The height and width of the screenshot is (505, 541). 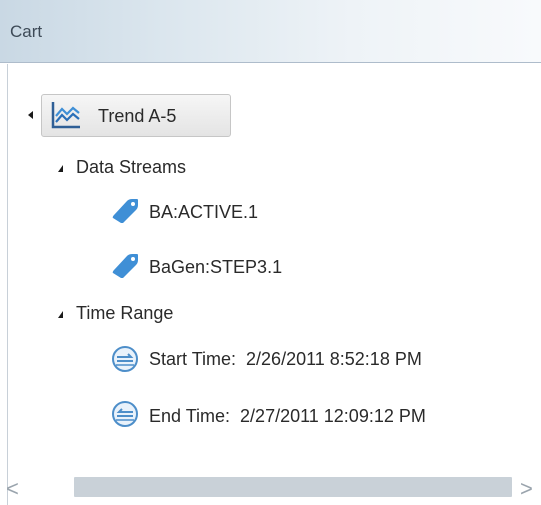 I want to click on end-time-icon, so click(x=125, y=414).